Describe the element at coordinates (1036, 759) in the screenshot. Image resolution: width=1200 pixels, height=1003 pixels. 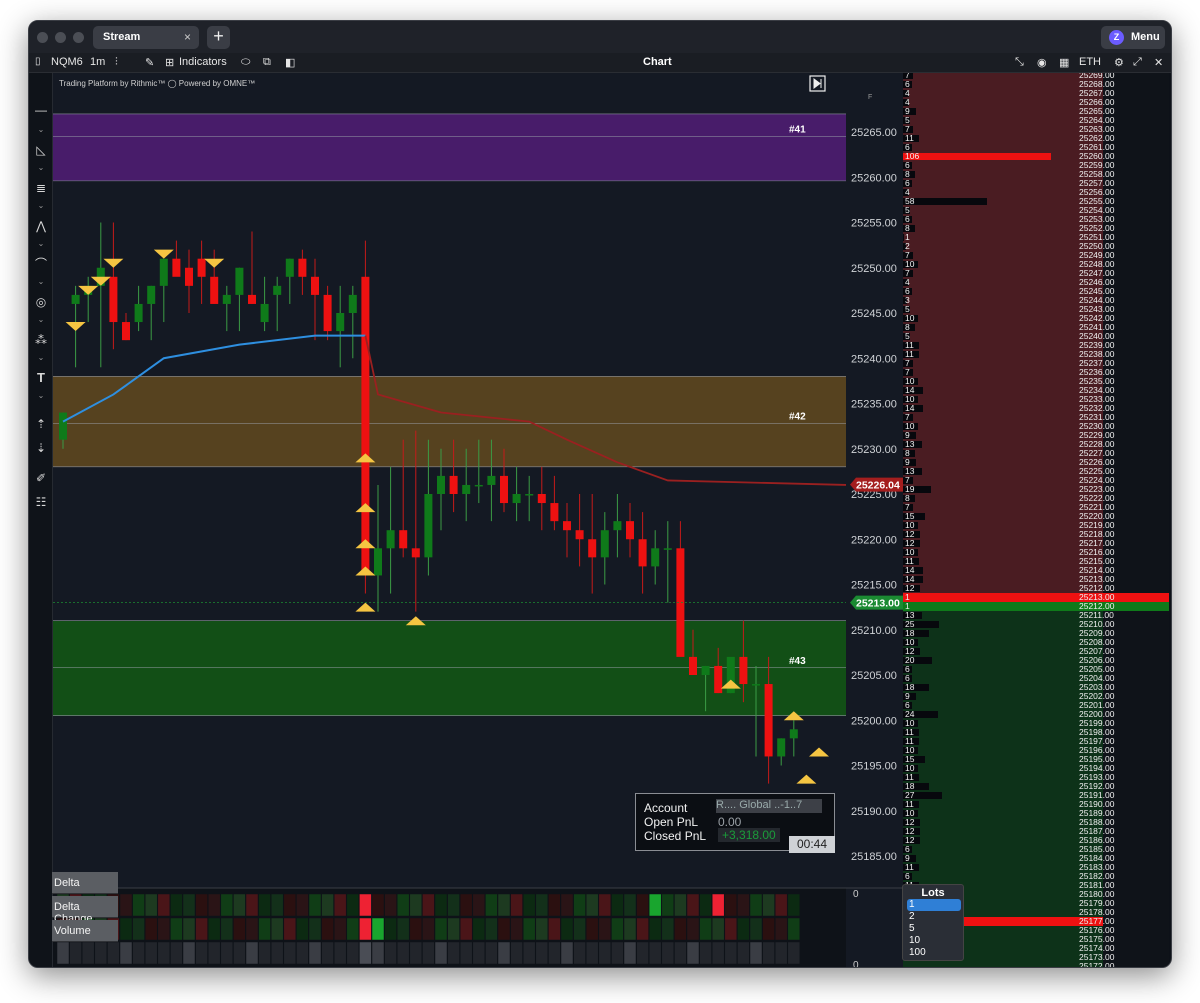
I see `dom-row: 15 25195.00` at that location.